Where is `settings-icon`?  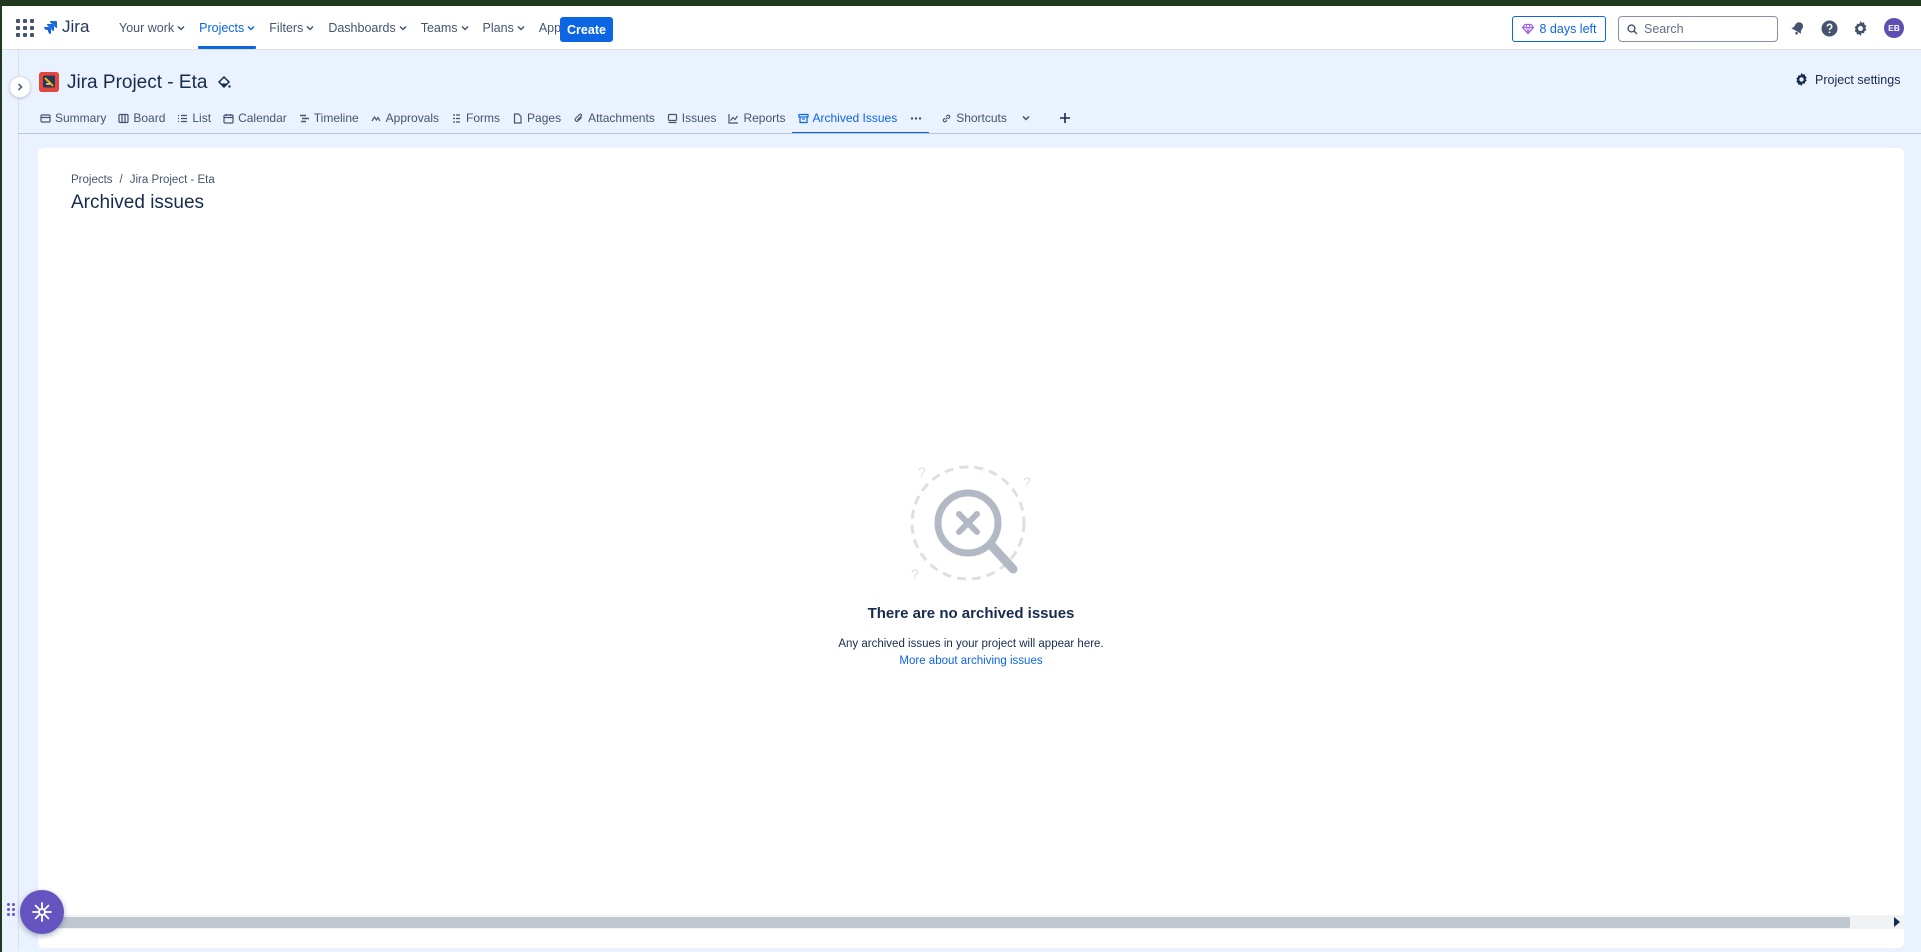 settings-icon is located at coordinates (1860, 28).